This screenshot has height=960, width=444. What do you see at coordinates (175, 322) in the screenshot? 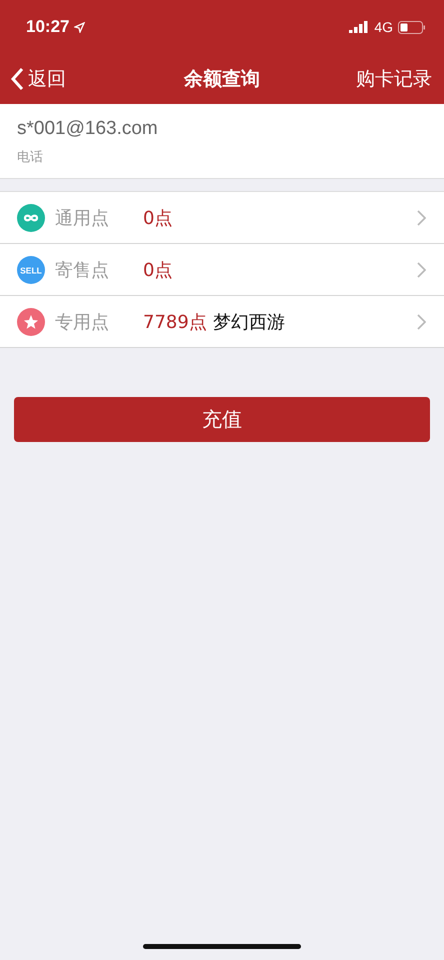
I see `balance-amount: 7789点` at bounding box center [175, 322].